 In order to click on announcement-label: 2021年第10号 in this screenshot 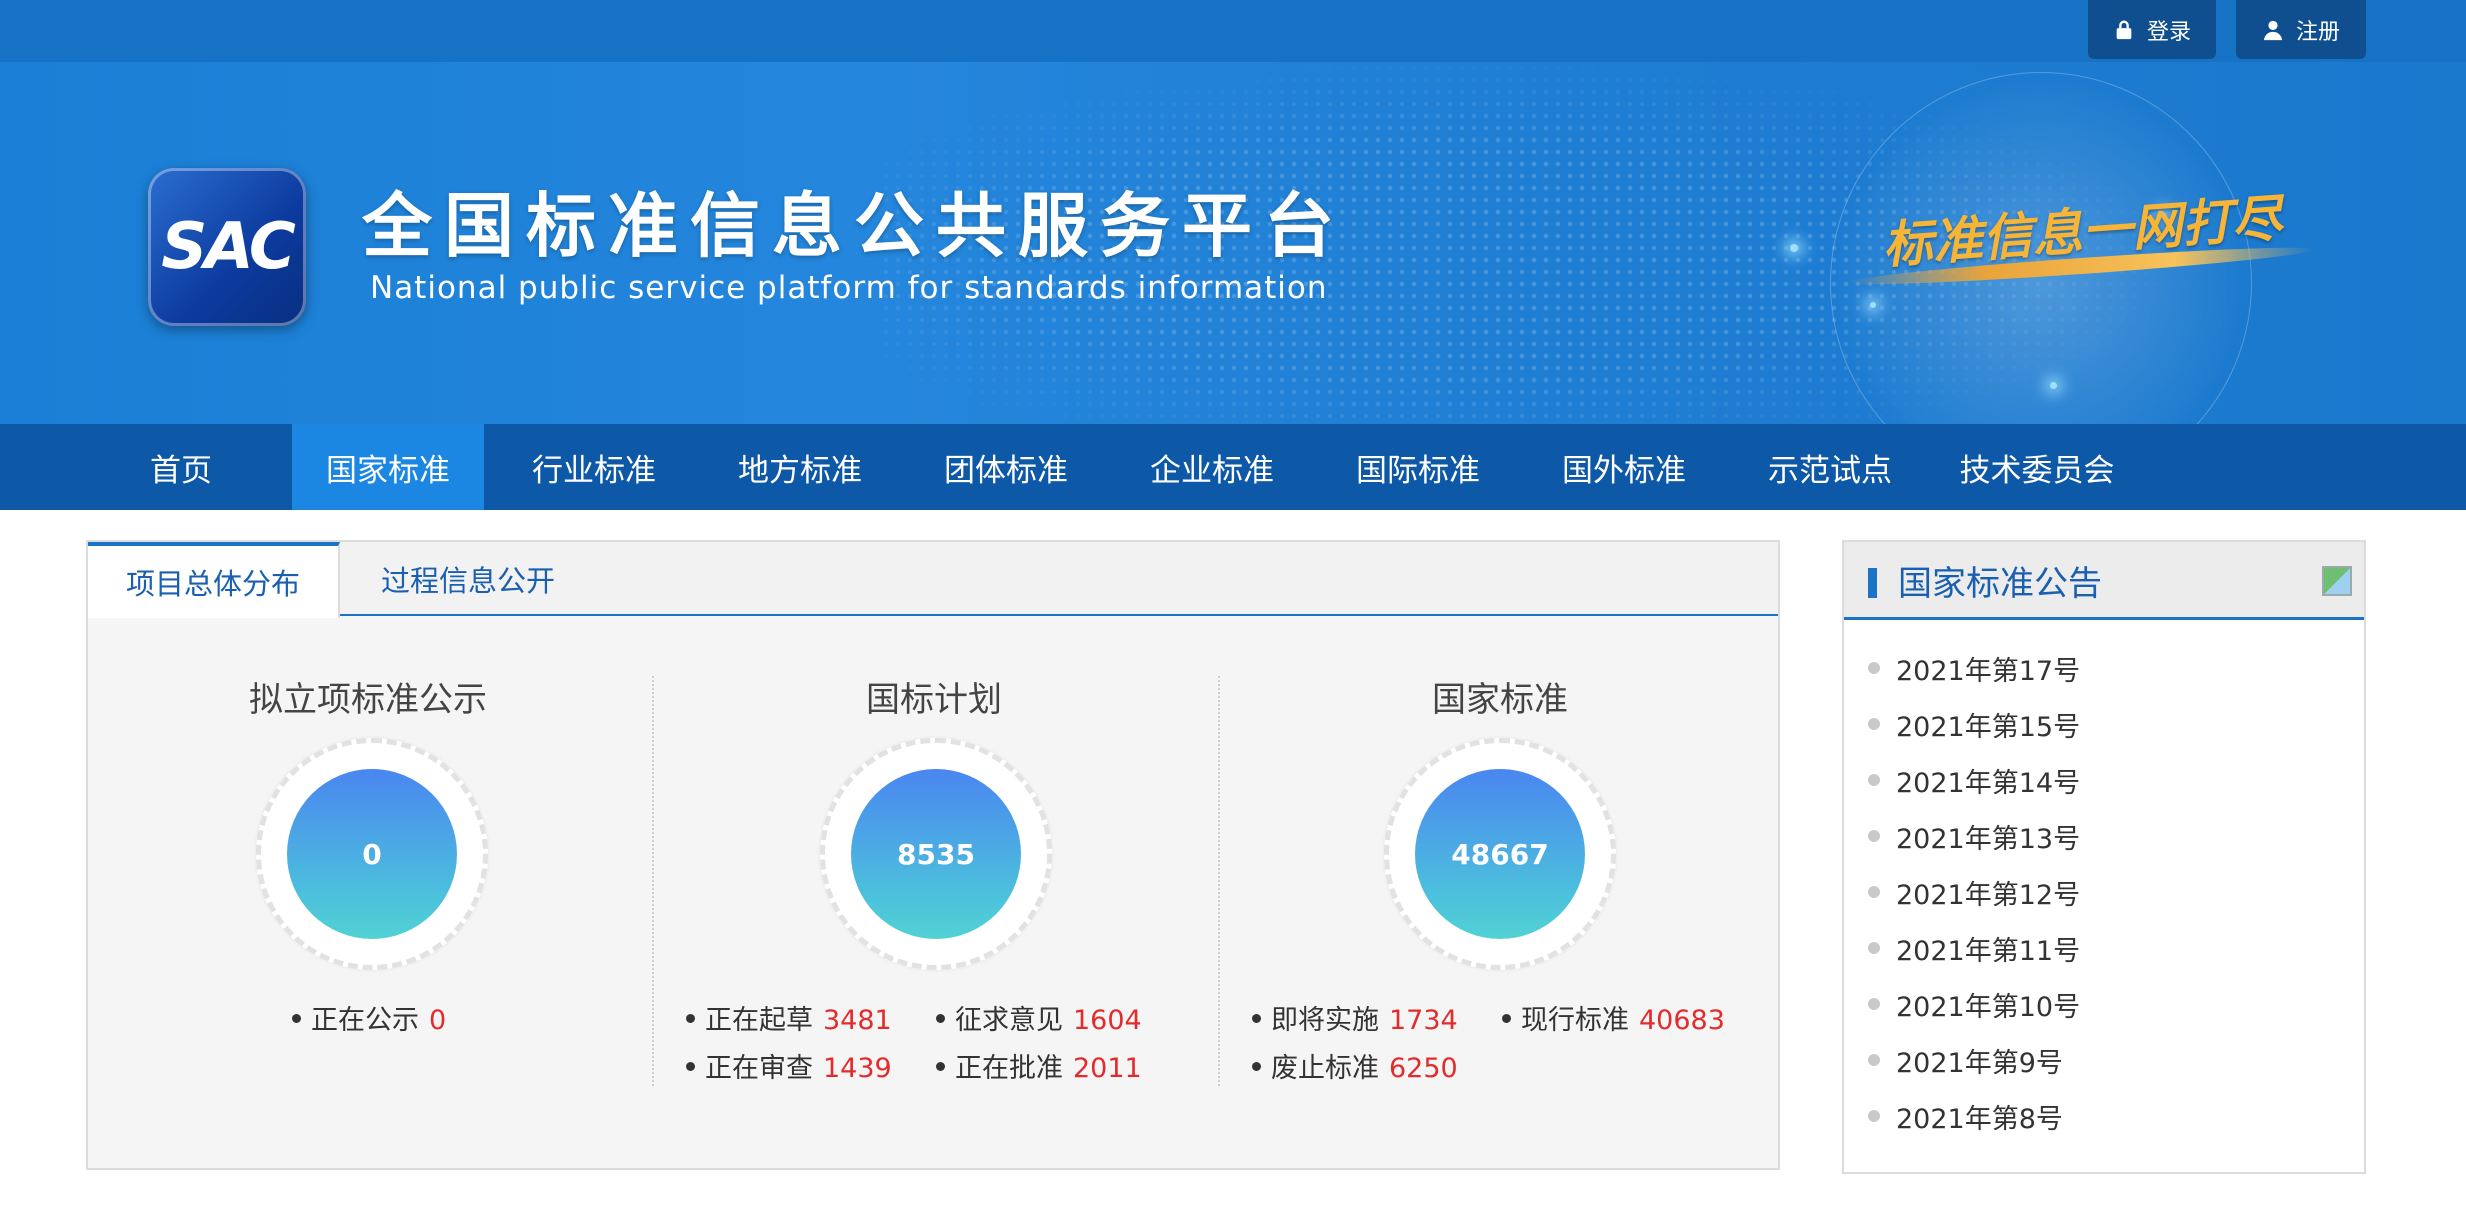, I will do `click(1988, 1007)`.